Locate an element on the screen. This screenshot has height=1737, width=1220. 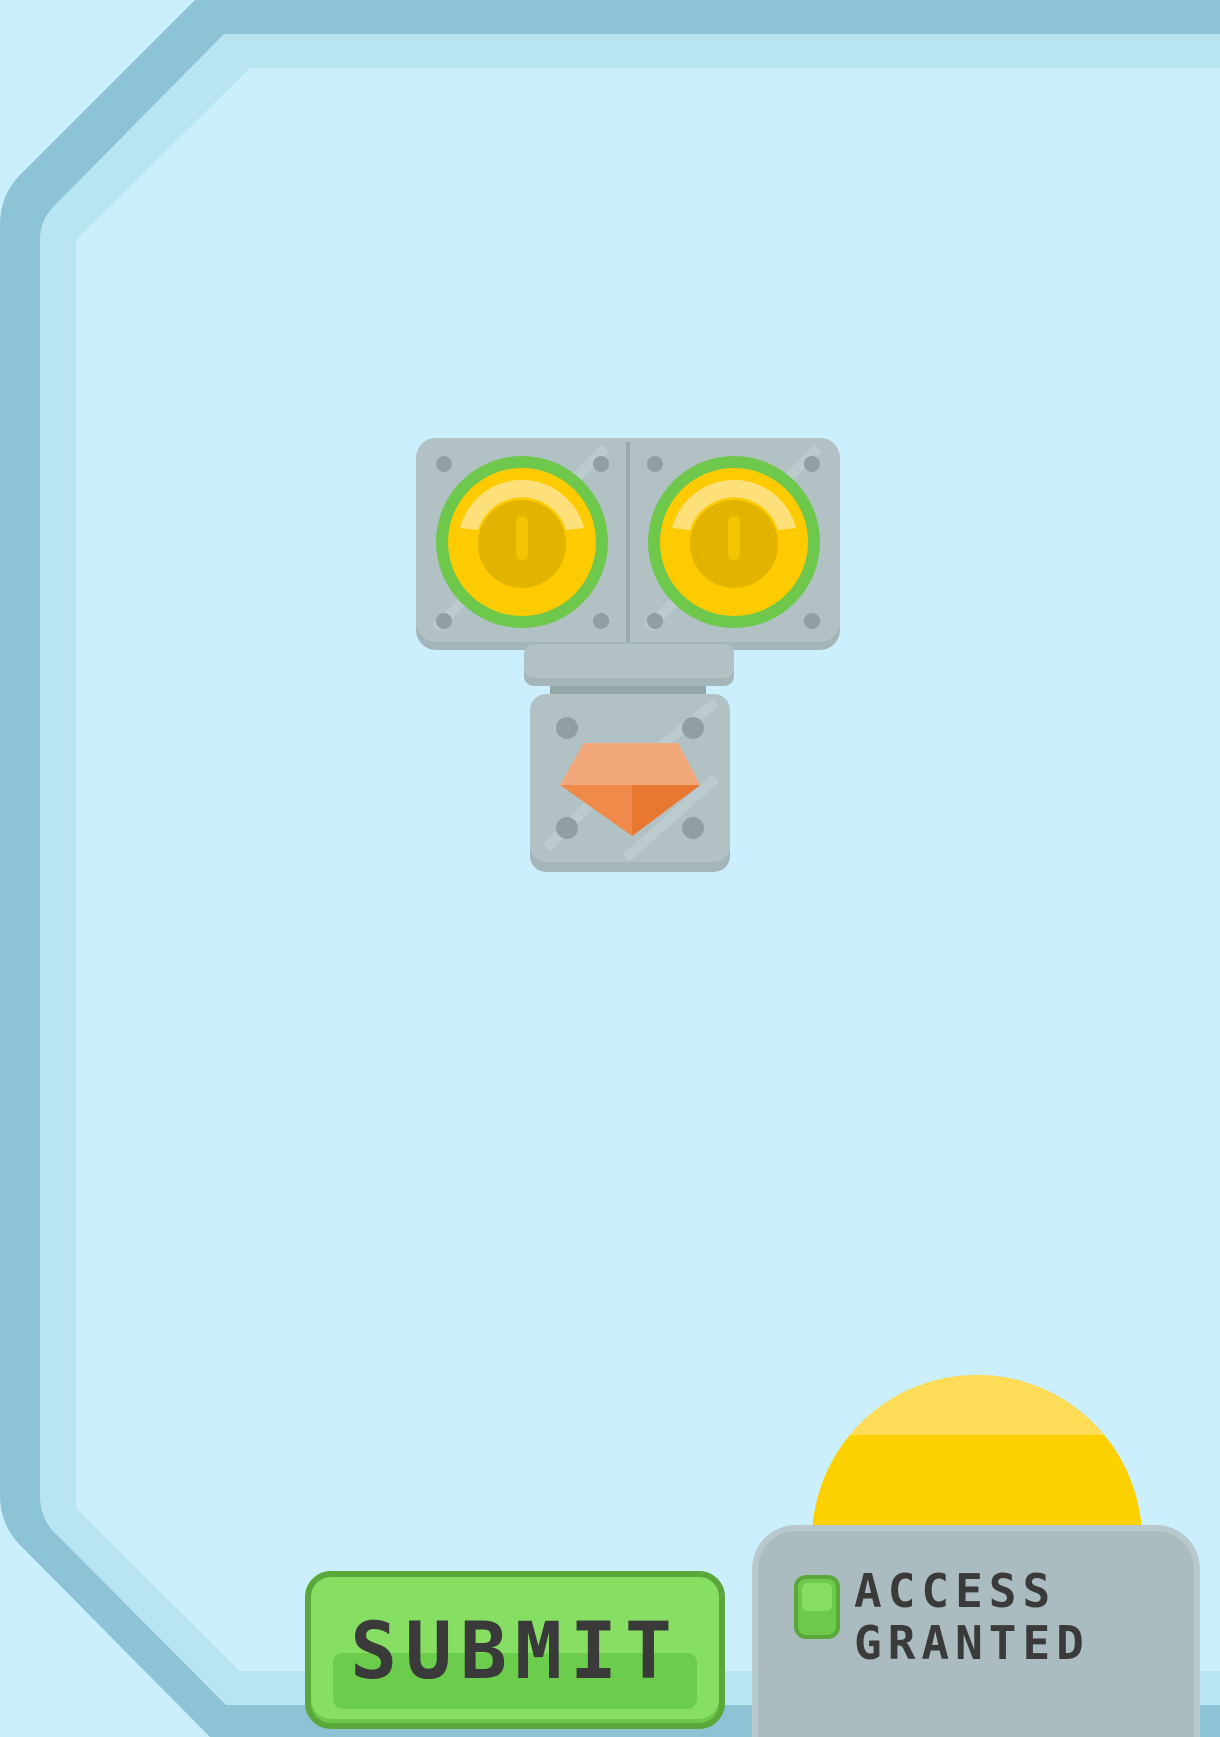
submit-button-label: SUBMIT is located at coordinates (515, 1652).